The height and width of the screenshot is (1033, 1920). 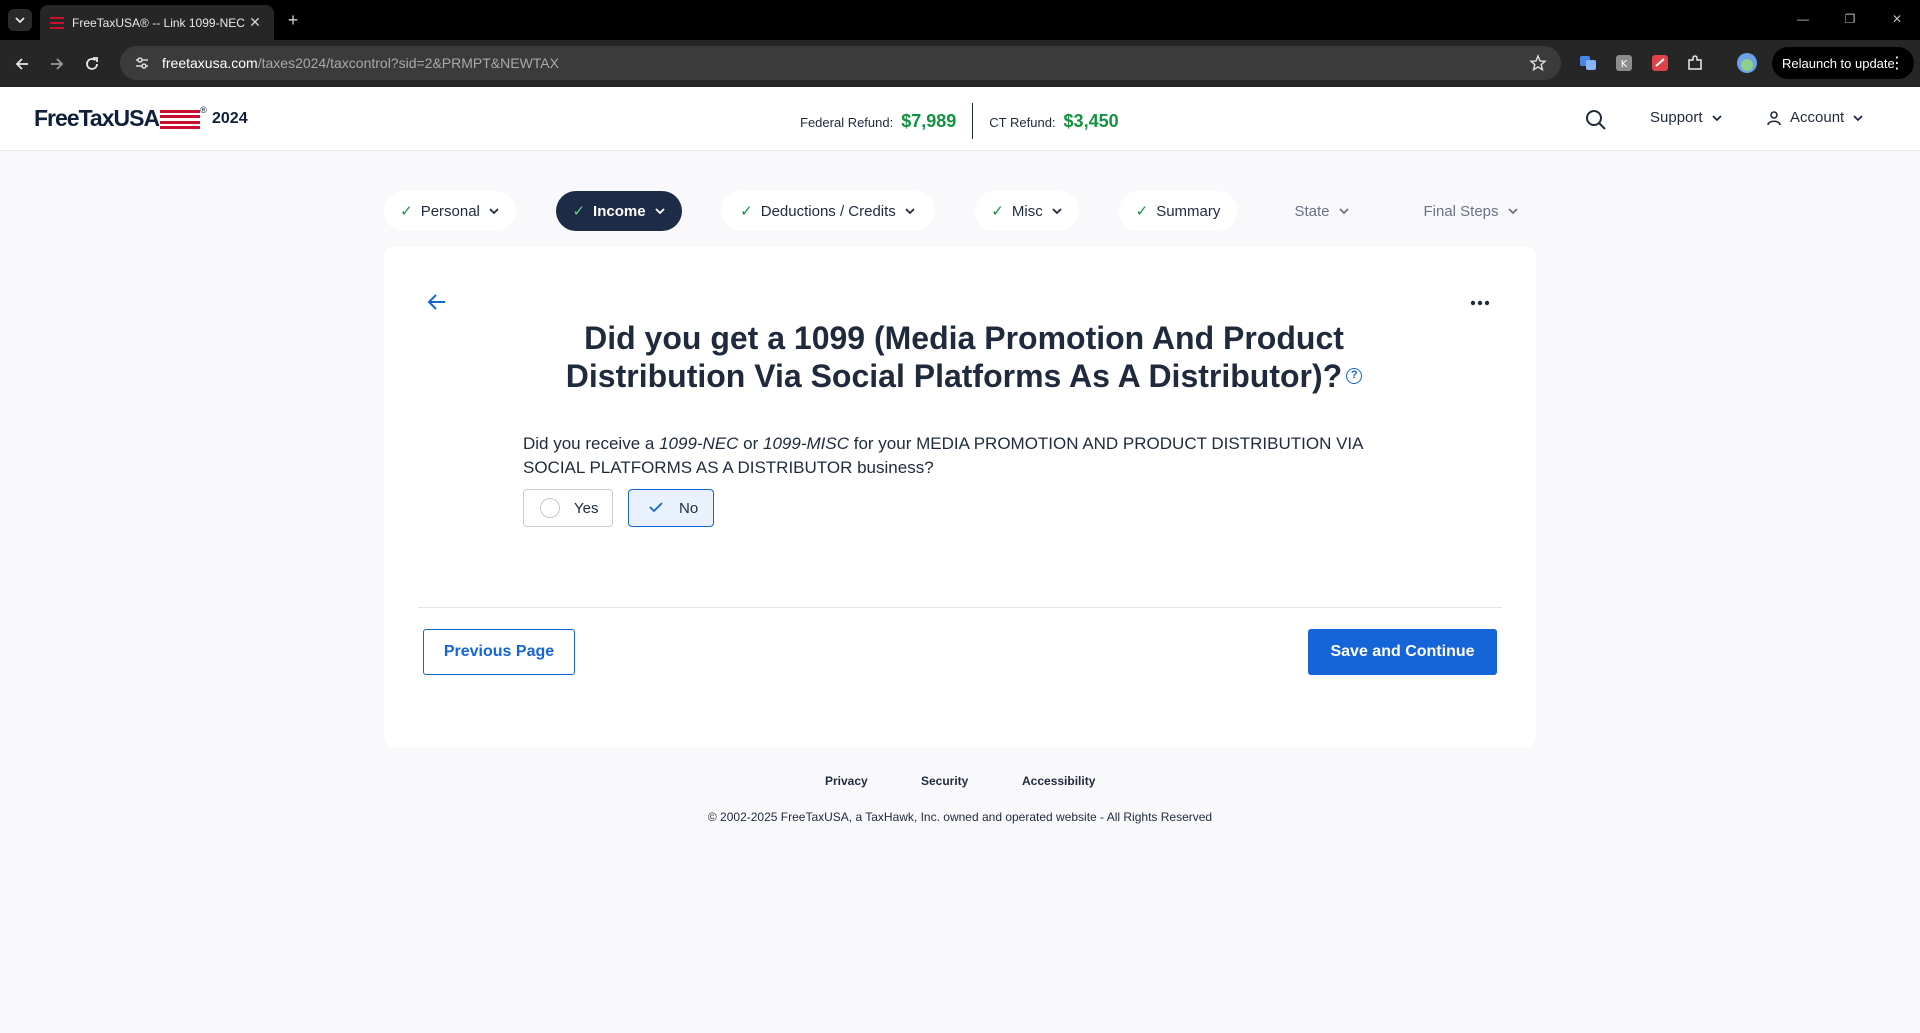 What do you see at coordinates (210, 63) in the screenshot?
I see `url-host: freetaxusa.com` at bounding box center [210, 63].